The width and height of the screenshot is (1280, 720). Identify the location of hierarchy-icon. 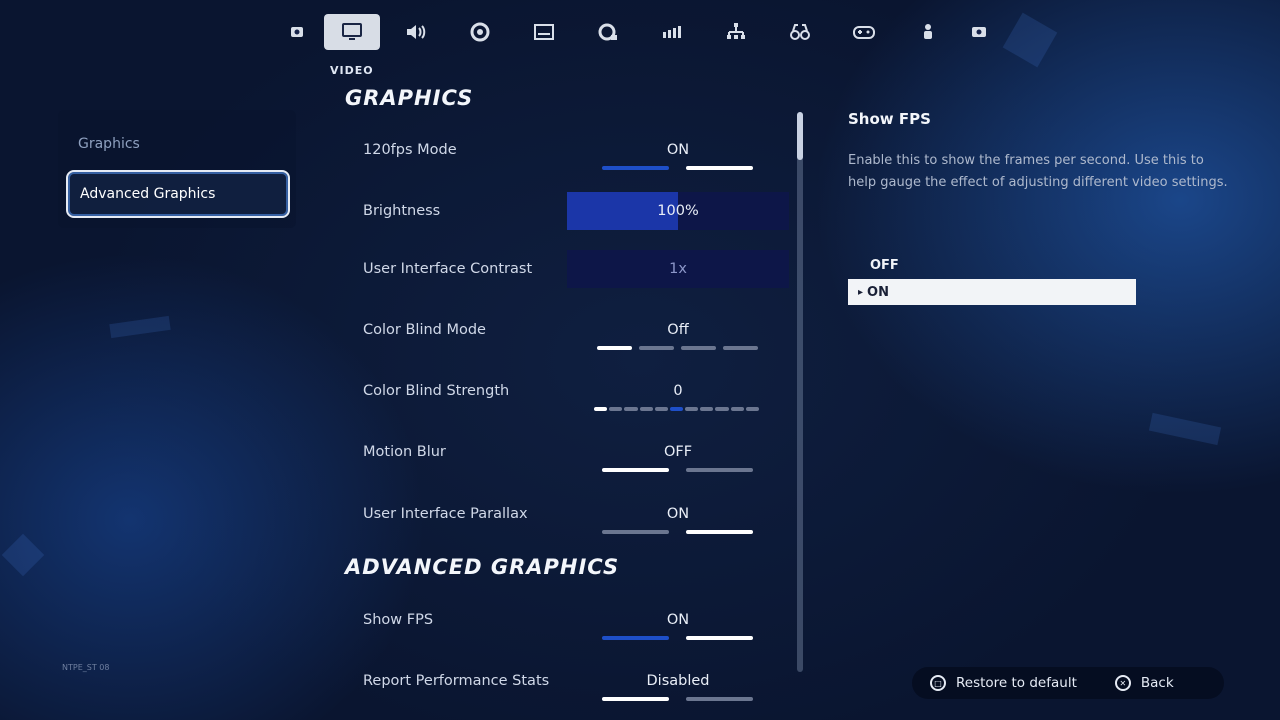
(736, 31).